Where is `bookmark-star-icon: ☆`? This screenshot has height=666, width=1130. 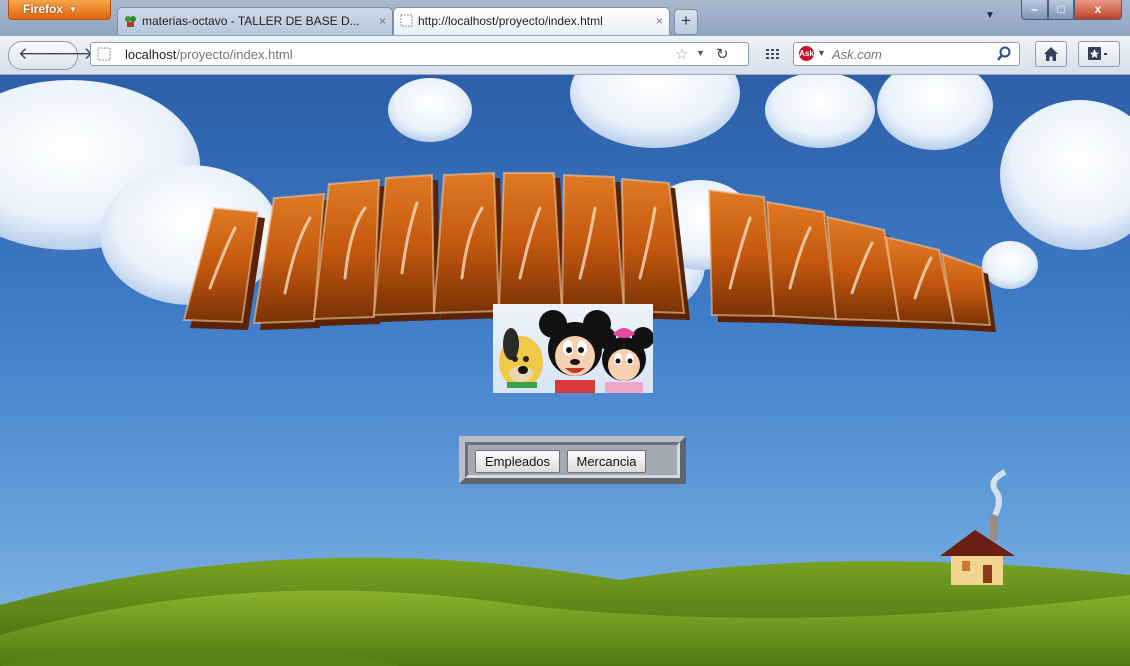 bookmark-star-icon: ☆ is located at coordinates (681, 54).